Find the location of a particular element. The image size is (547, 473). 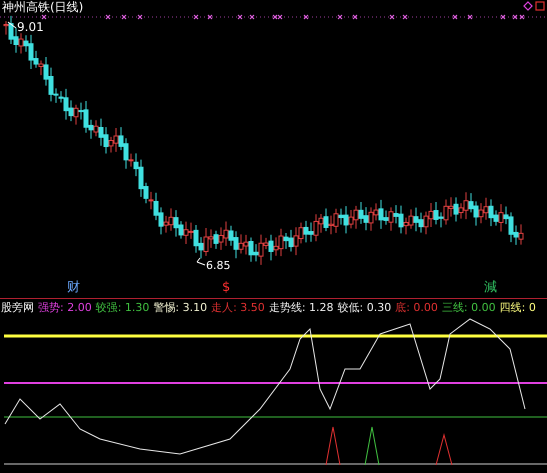

indicator-name: 股旁网 is located at coordinates (17, 307).